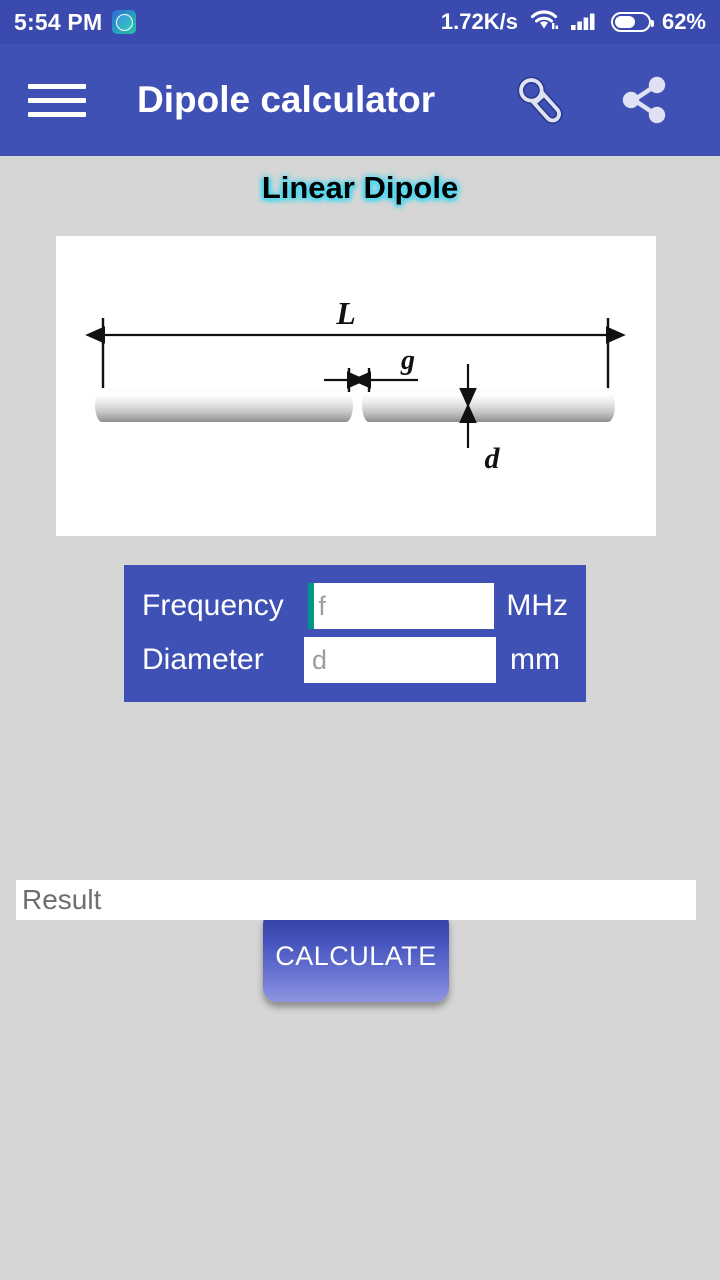 Image resolution: width=720 pixels, height=1280 pixels. Describe the element at coordinates (58, 21) in the screenshot. I see `status-bar-clock: 5:54 PM` at that location.